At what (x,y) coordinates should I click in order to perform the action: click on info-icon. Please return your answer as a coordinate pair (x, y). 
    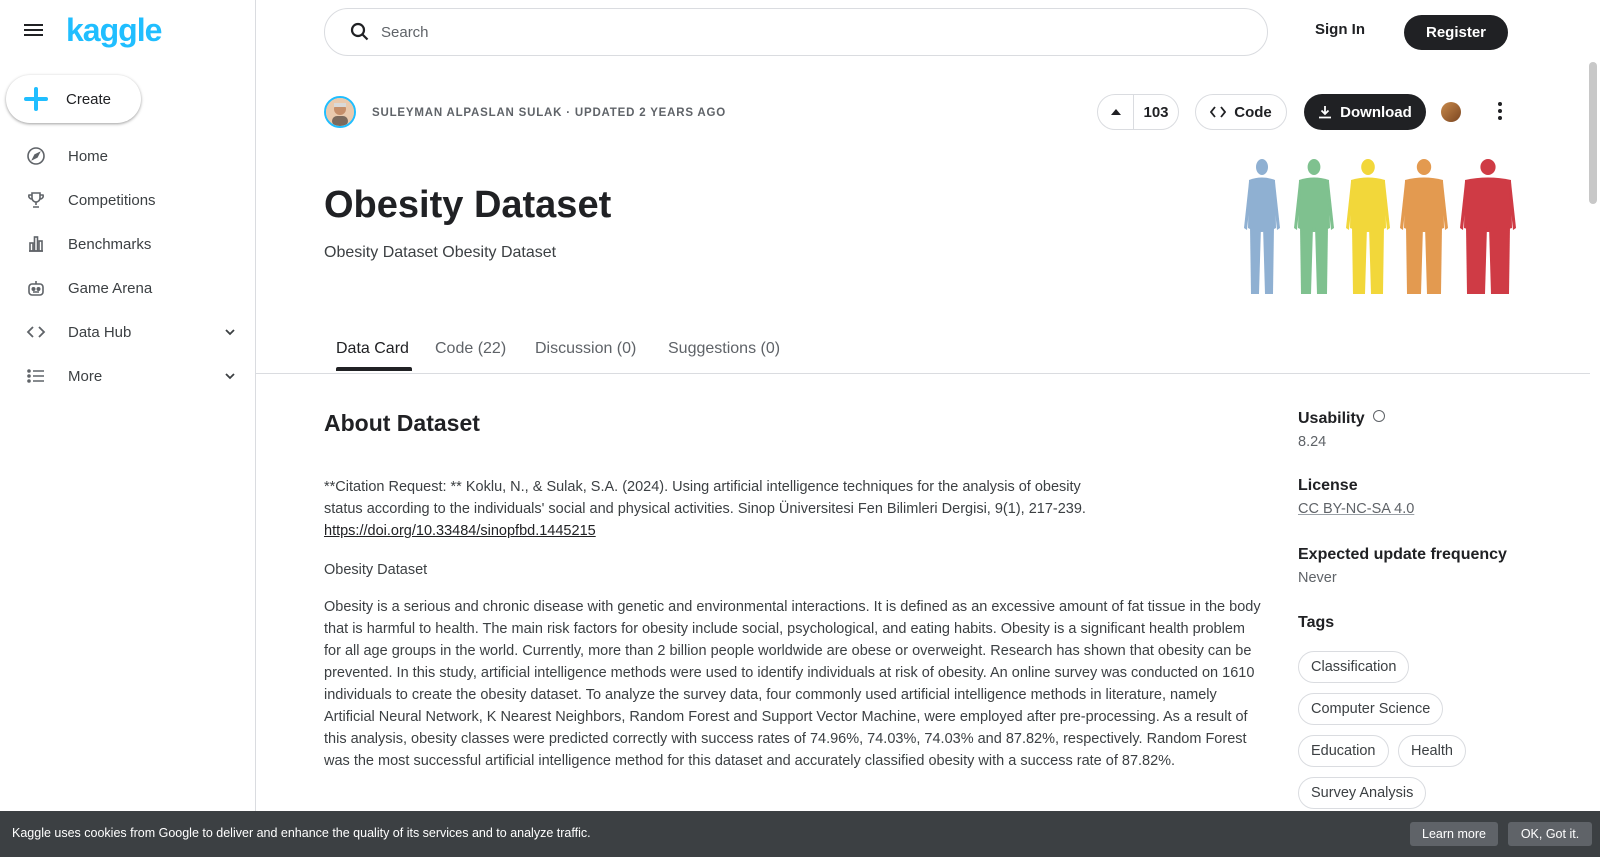
    Looking at the image, I should click on (1378, 416).